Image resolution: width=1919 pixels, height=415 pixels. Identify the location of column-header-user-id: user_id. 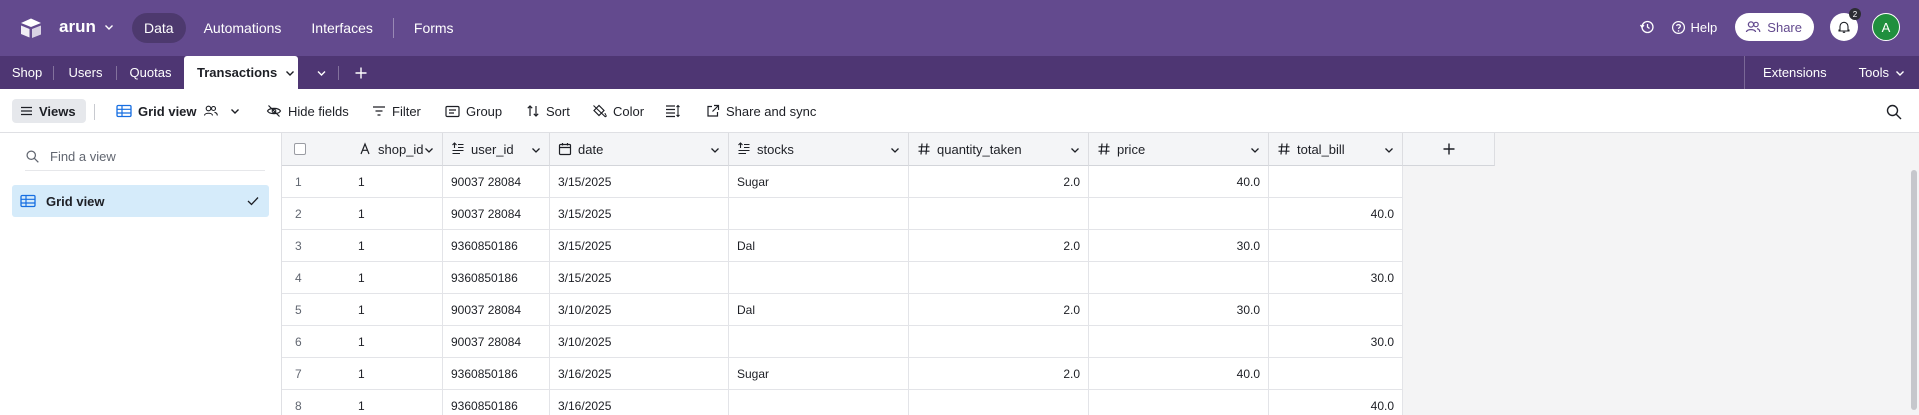
(496, 149).